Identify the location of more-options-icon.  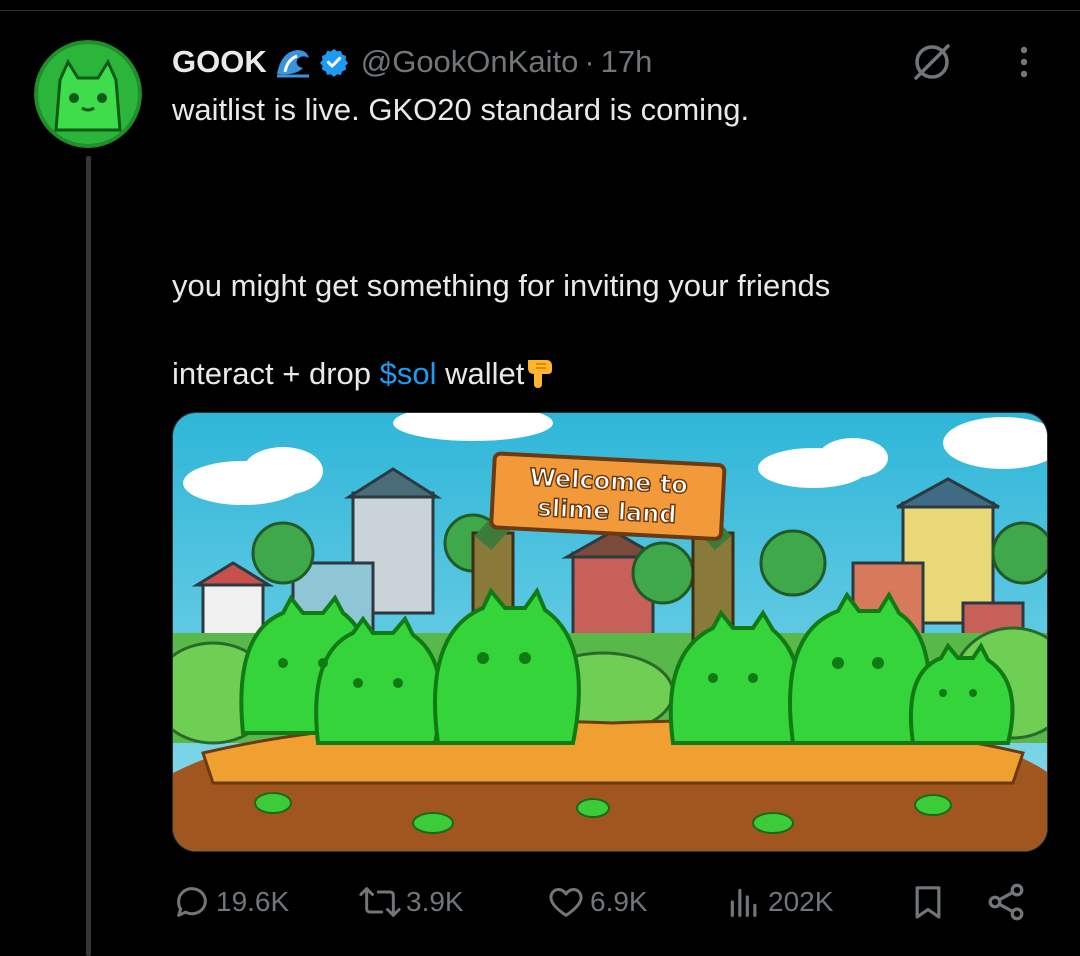
(1024, 62).